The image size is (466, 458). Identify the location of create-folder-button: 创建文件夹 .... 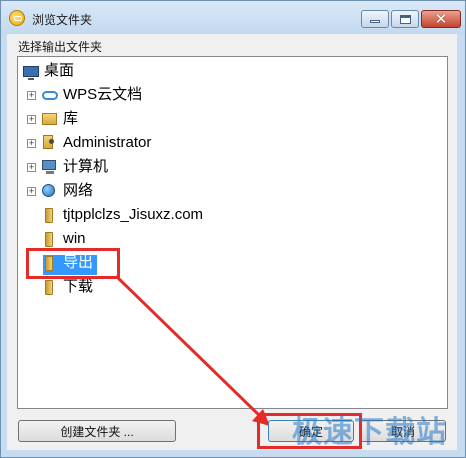
(97, 431).